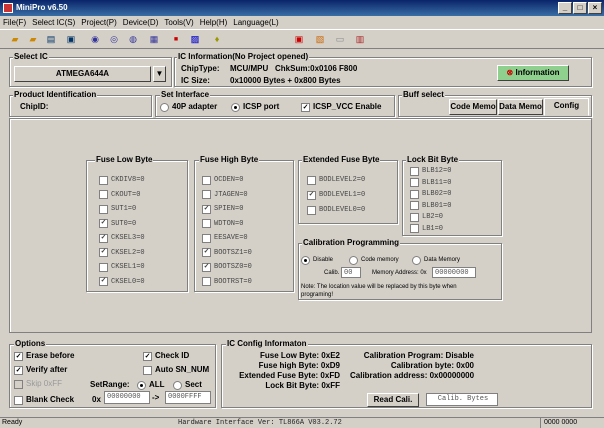 This screenshot has width=604, height=428. Describe the element at coordinates (336, 210) in the screenshot. I see `ext-fuse-checkbox: BODLEVEL0=0` at that location.